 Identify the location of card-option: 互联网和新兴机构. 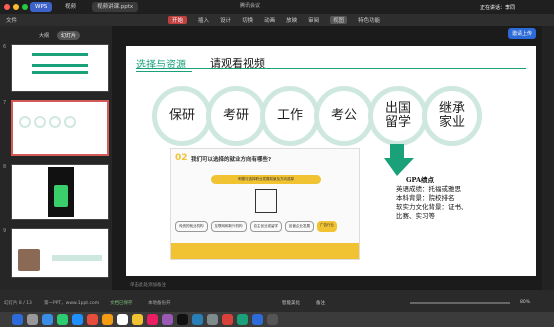
(228, 226).